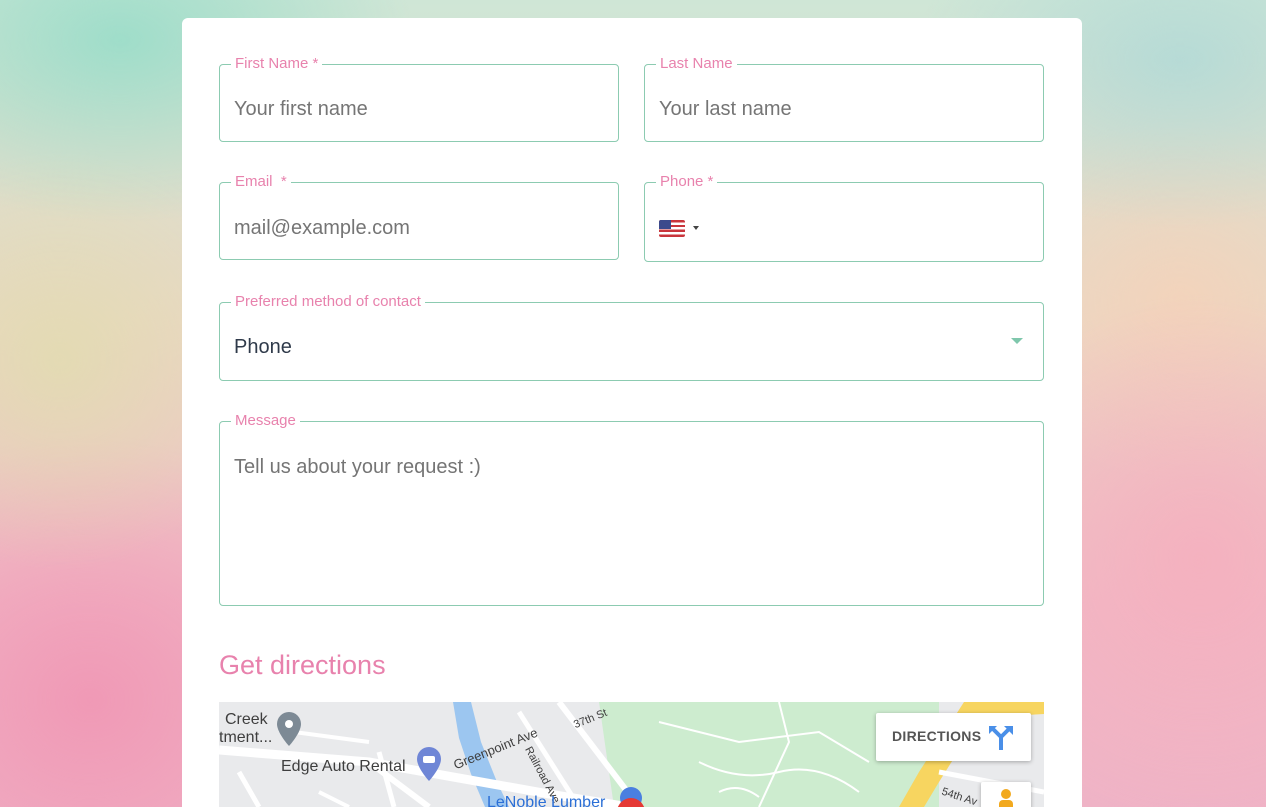 The width and height of the screenshot is (1266, 807). Describe the element at coordinates (1001, 738) in the screenshot. I see `directions-icon` at that location.